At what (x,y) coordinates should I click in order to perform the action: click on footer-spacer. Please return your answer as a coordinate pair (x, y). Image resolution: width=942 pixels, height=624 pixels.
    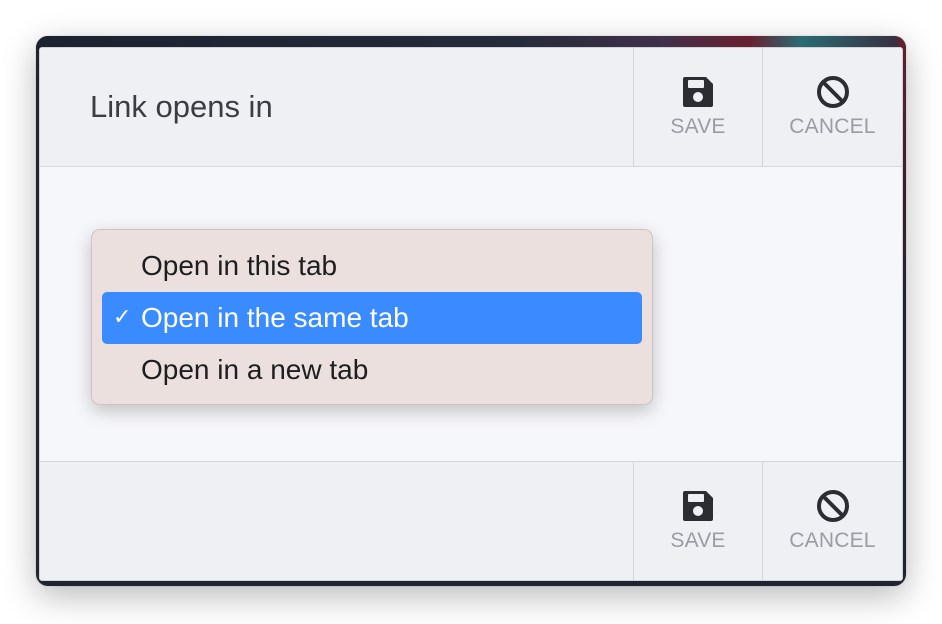
    Looking at the image, I should click on (336, 521).